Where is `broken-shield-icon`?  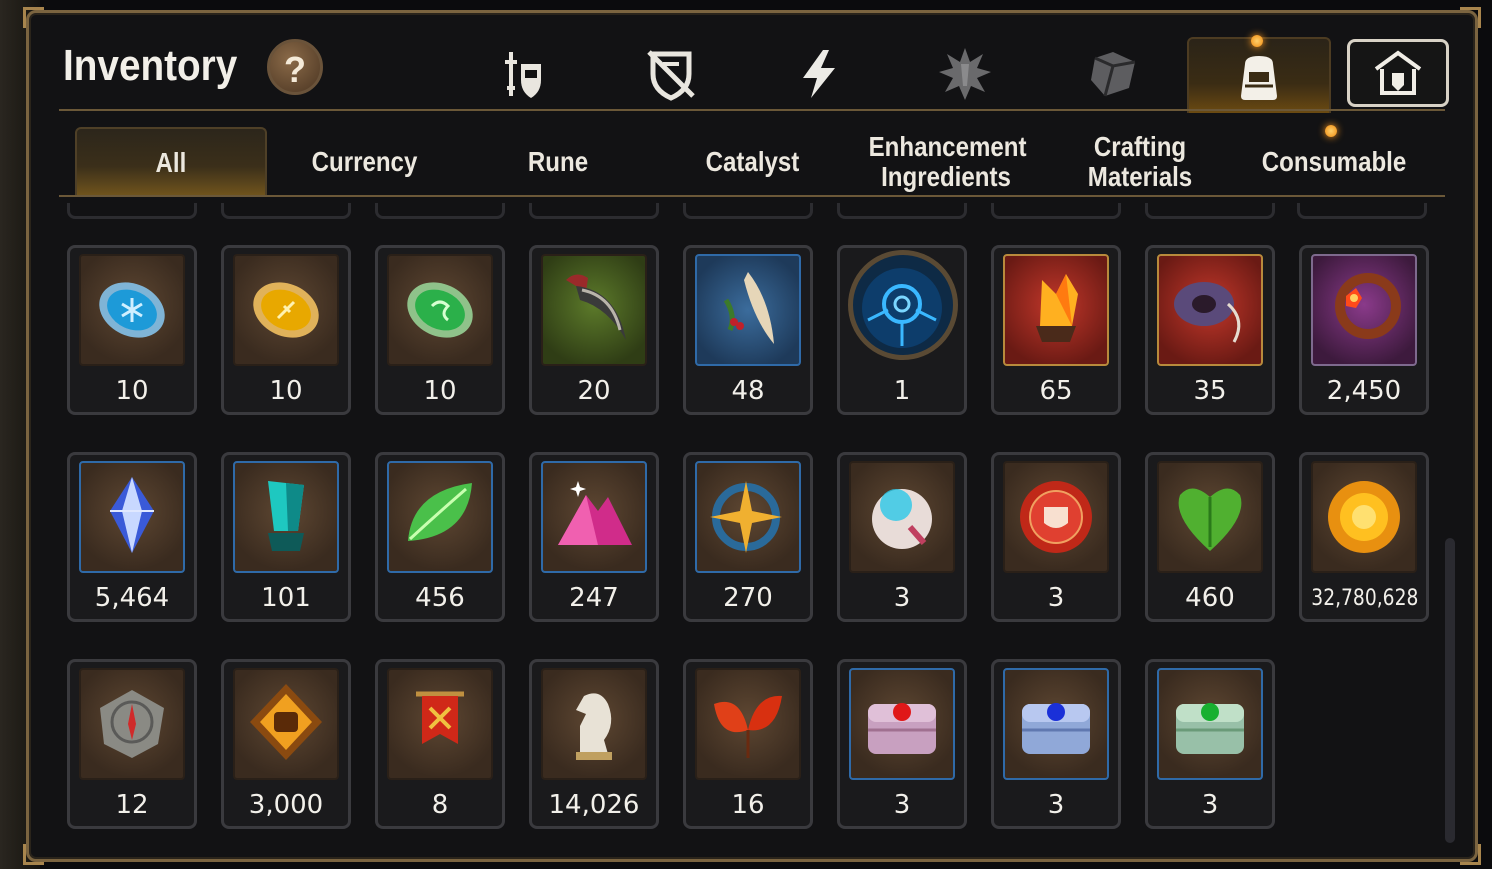
broken-shield-icon is located at coordinates (671, 75).